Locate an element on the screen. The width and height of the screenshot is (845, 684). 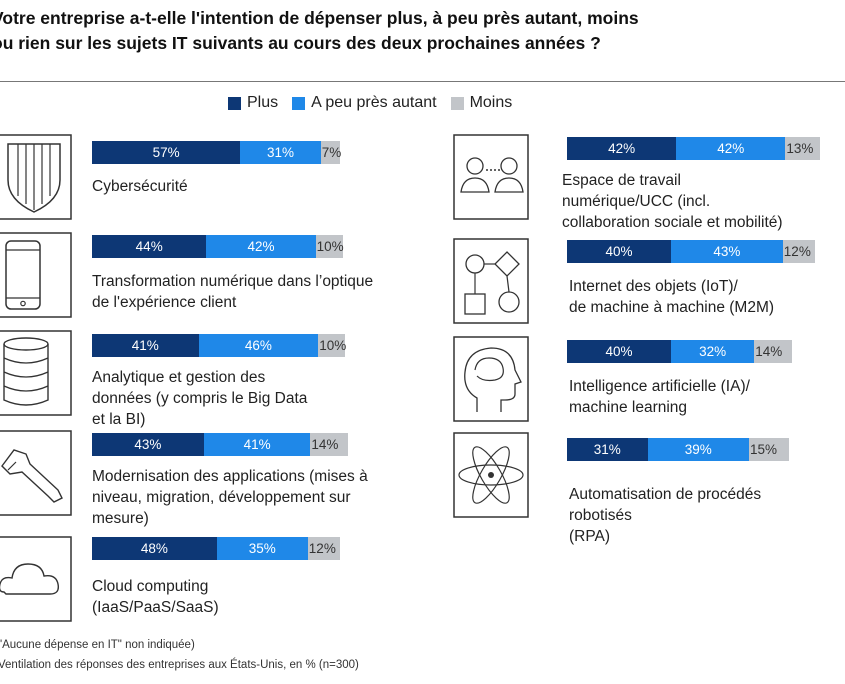
category-label-8: Automatisation de procédés robotisés (RPA) is located at coordinates (665, 515).